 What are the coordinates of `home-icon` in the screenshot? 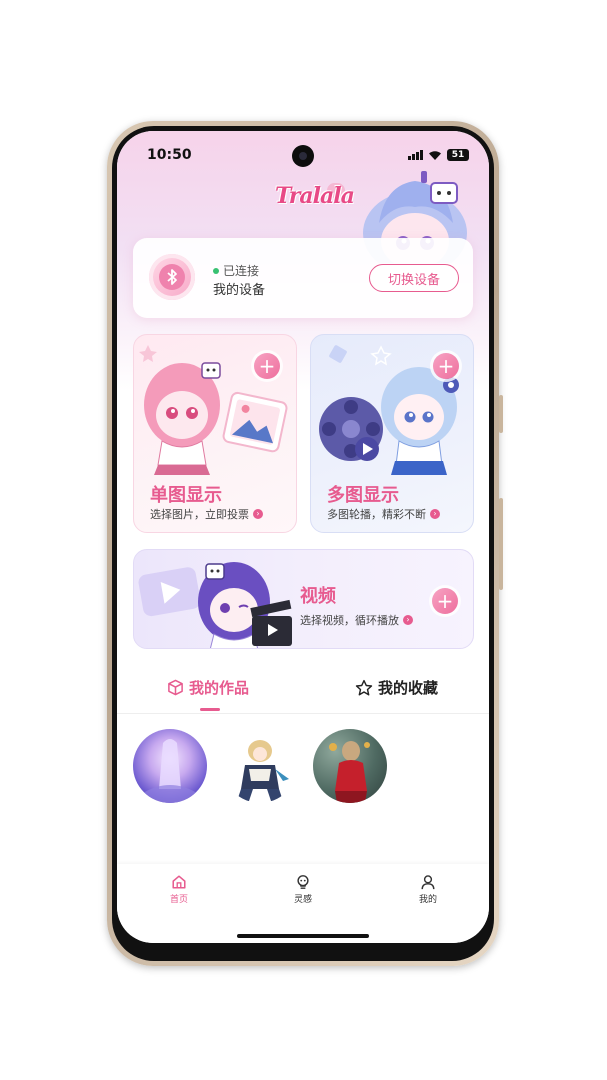 It's located at (179, 882).